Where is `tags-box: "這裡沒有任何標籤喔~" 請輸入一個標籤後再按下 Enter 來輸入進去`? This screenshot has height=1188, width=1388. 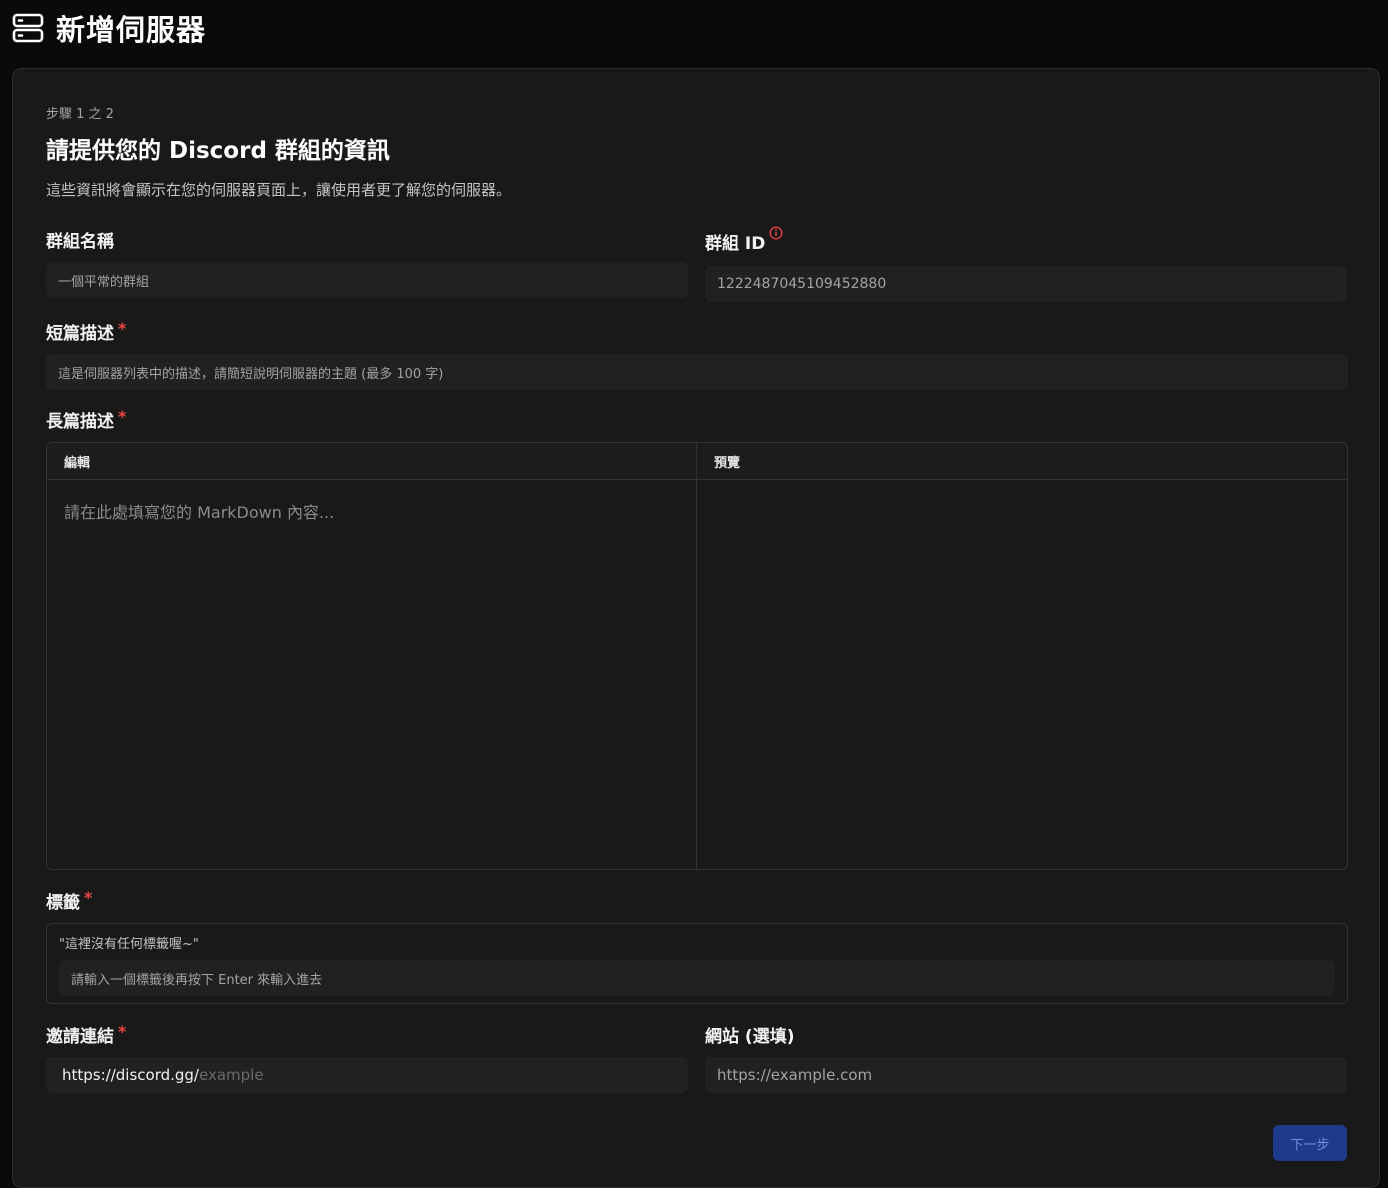
tags-box: "這裡沒有任何標籤喔~" 請輸入一個標籤後再按下 Enter 來輸入進去 is located at coordinates (697, 963).